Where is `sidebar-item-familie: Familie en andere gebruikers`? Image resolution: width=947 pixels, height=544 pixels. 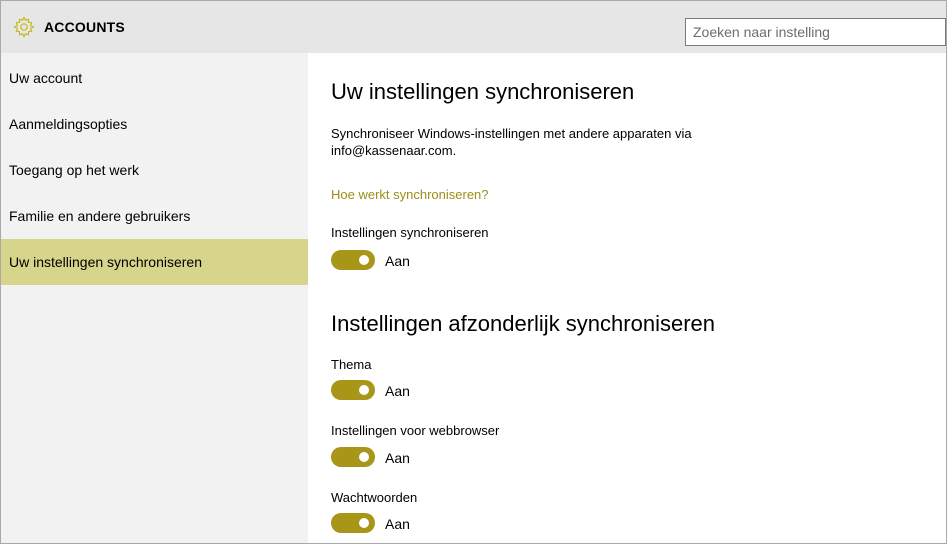 sidebar-item-familie: Familie en andere gebruikers is located at coordinates (154, 216).